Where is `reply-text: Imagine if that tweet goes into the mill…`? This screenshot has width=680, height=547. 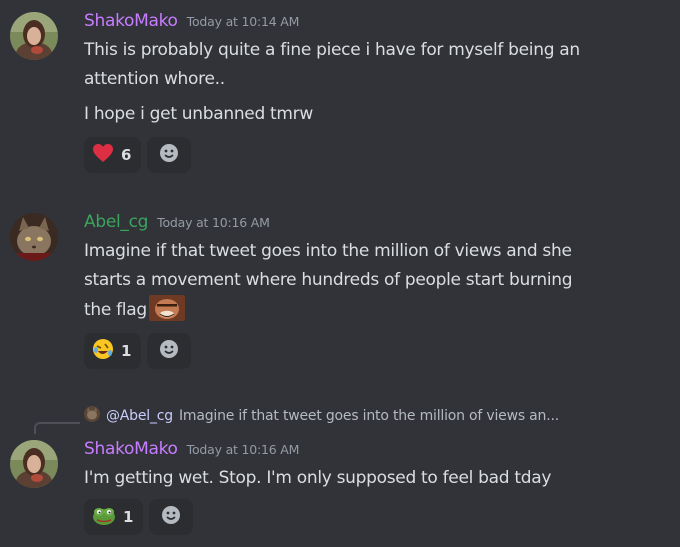 reply-text: Imagine if that tweet goes into the mill… is located at coordinates (368, 416).